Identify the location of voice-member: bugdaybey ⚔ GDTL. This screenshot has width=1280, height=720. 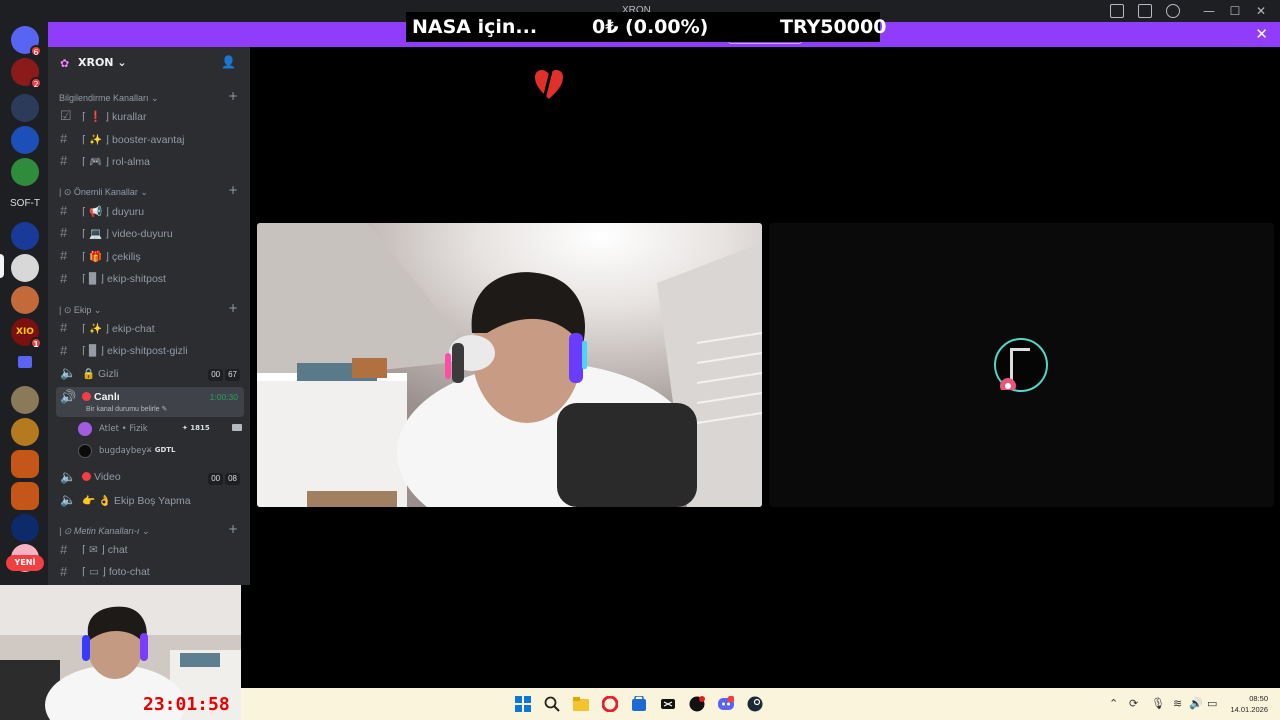
(161, 451).